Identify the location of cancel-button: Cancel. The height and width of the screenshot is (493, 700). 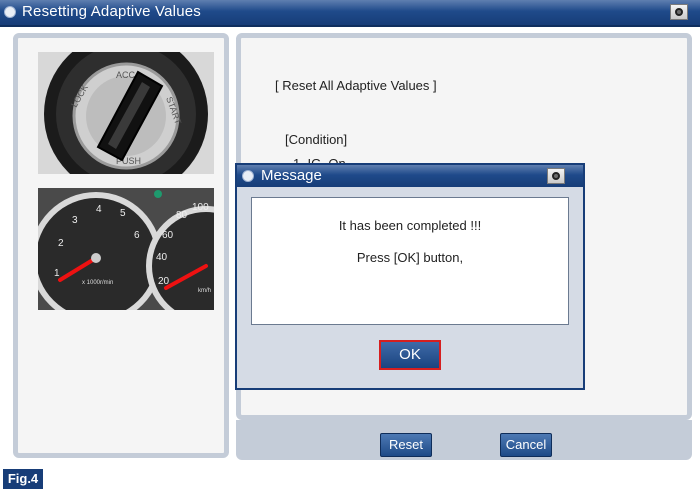
(526, 445).